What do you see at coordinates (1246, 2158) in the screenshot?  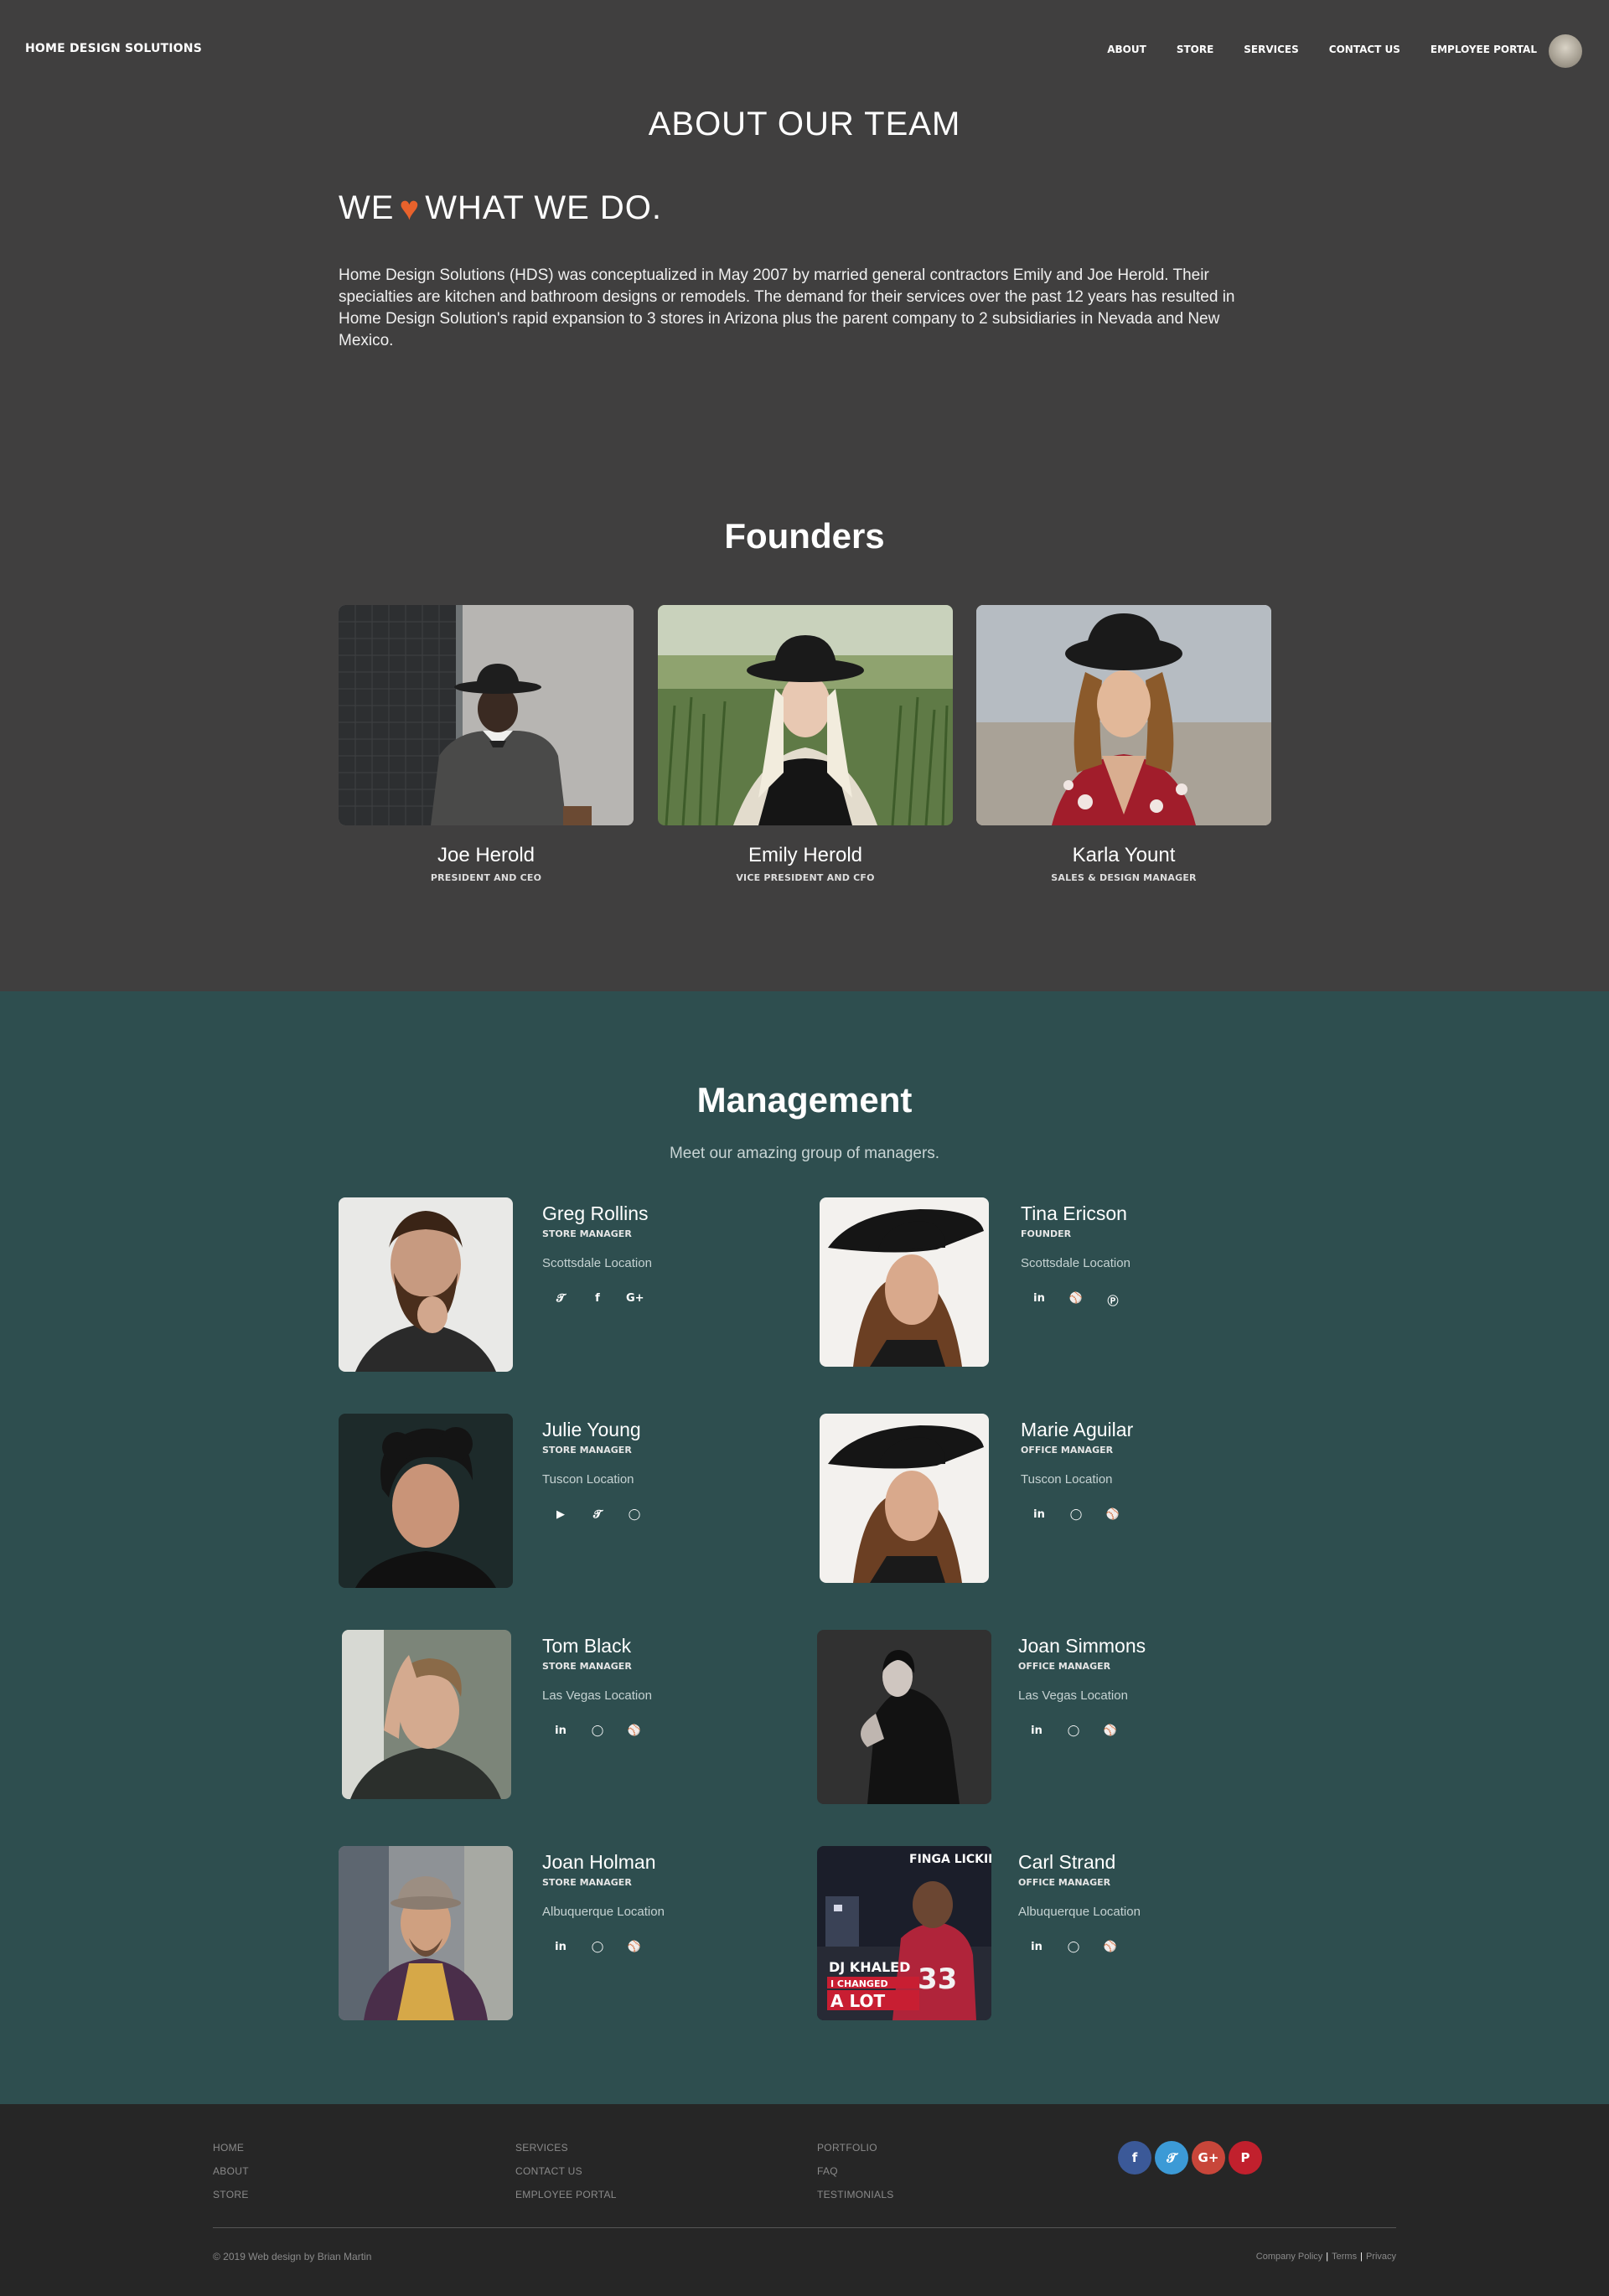 I see `pinterest-icon: P` at bounding box center [1246, 2158].